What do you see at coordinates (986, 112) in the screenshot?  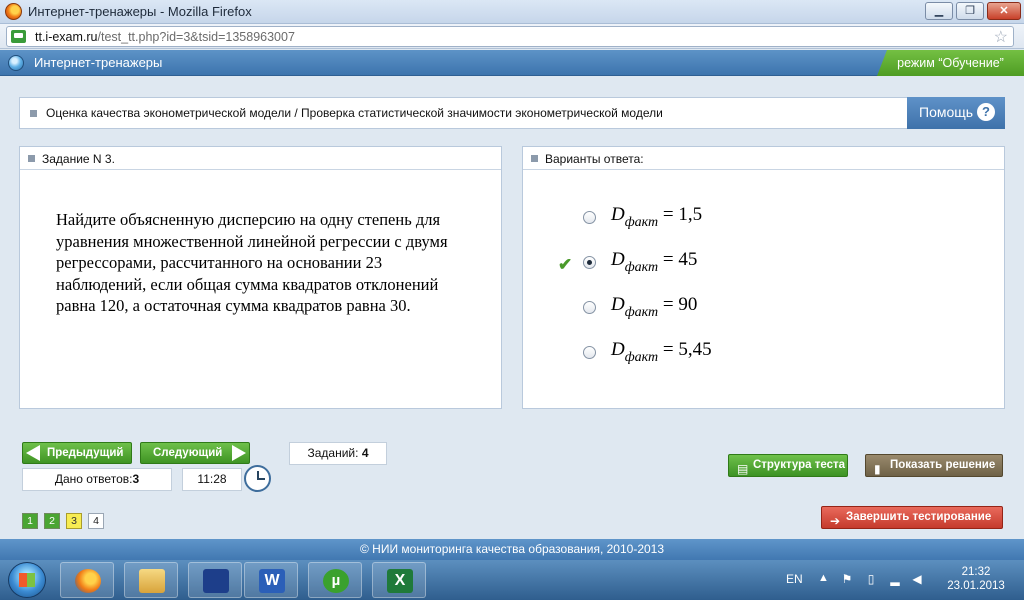 I see `question-icon: ?` at bounding box center [986, 112].